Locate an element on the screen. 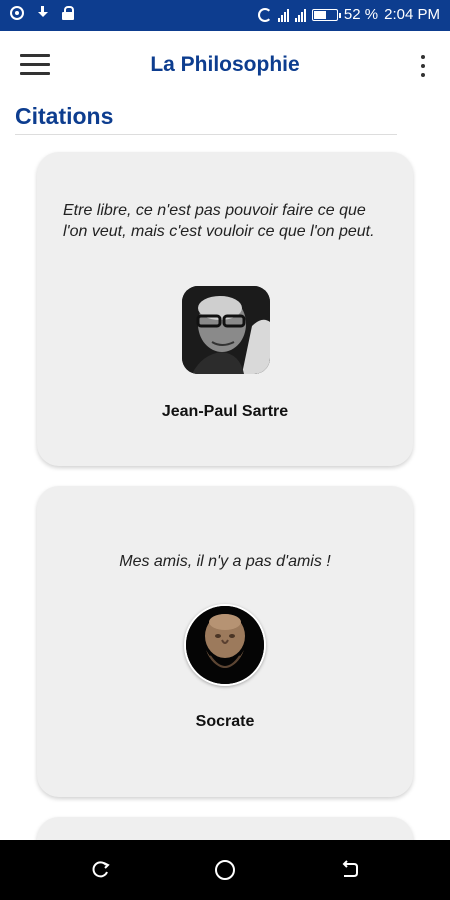  app-bar: La Philosophie is located at coordinates (225, 67).